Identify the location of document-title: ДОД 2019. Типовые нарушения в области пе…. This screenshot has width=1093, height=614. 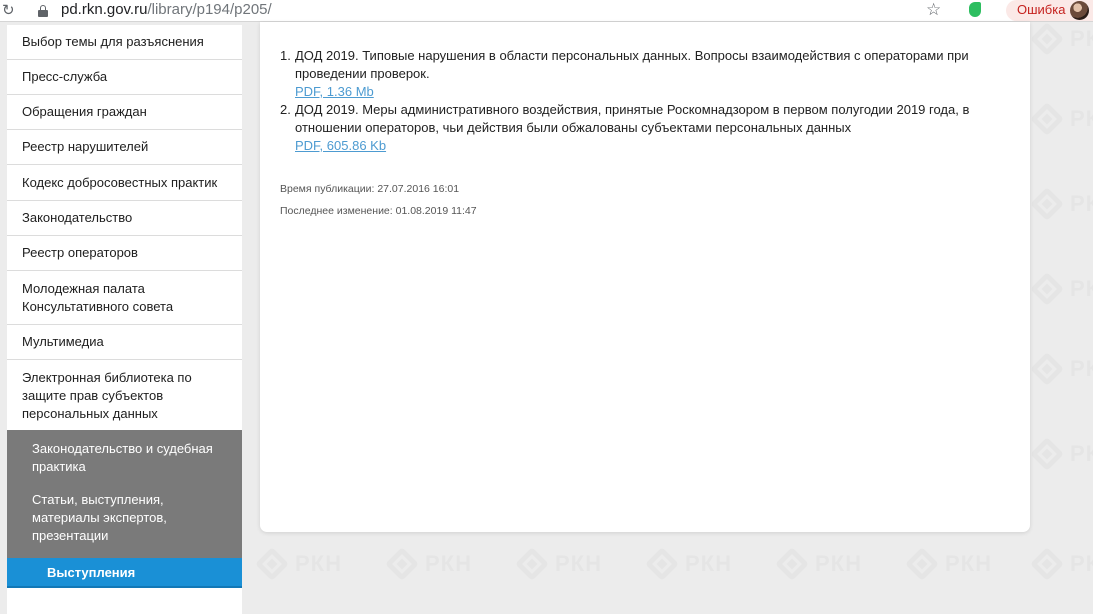
(632, 64).